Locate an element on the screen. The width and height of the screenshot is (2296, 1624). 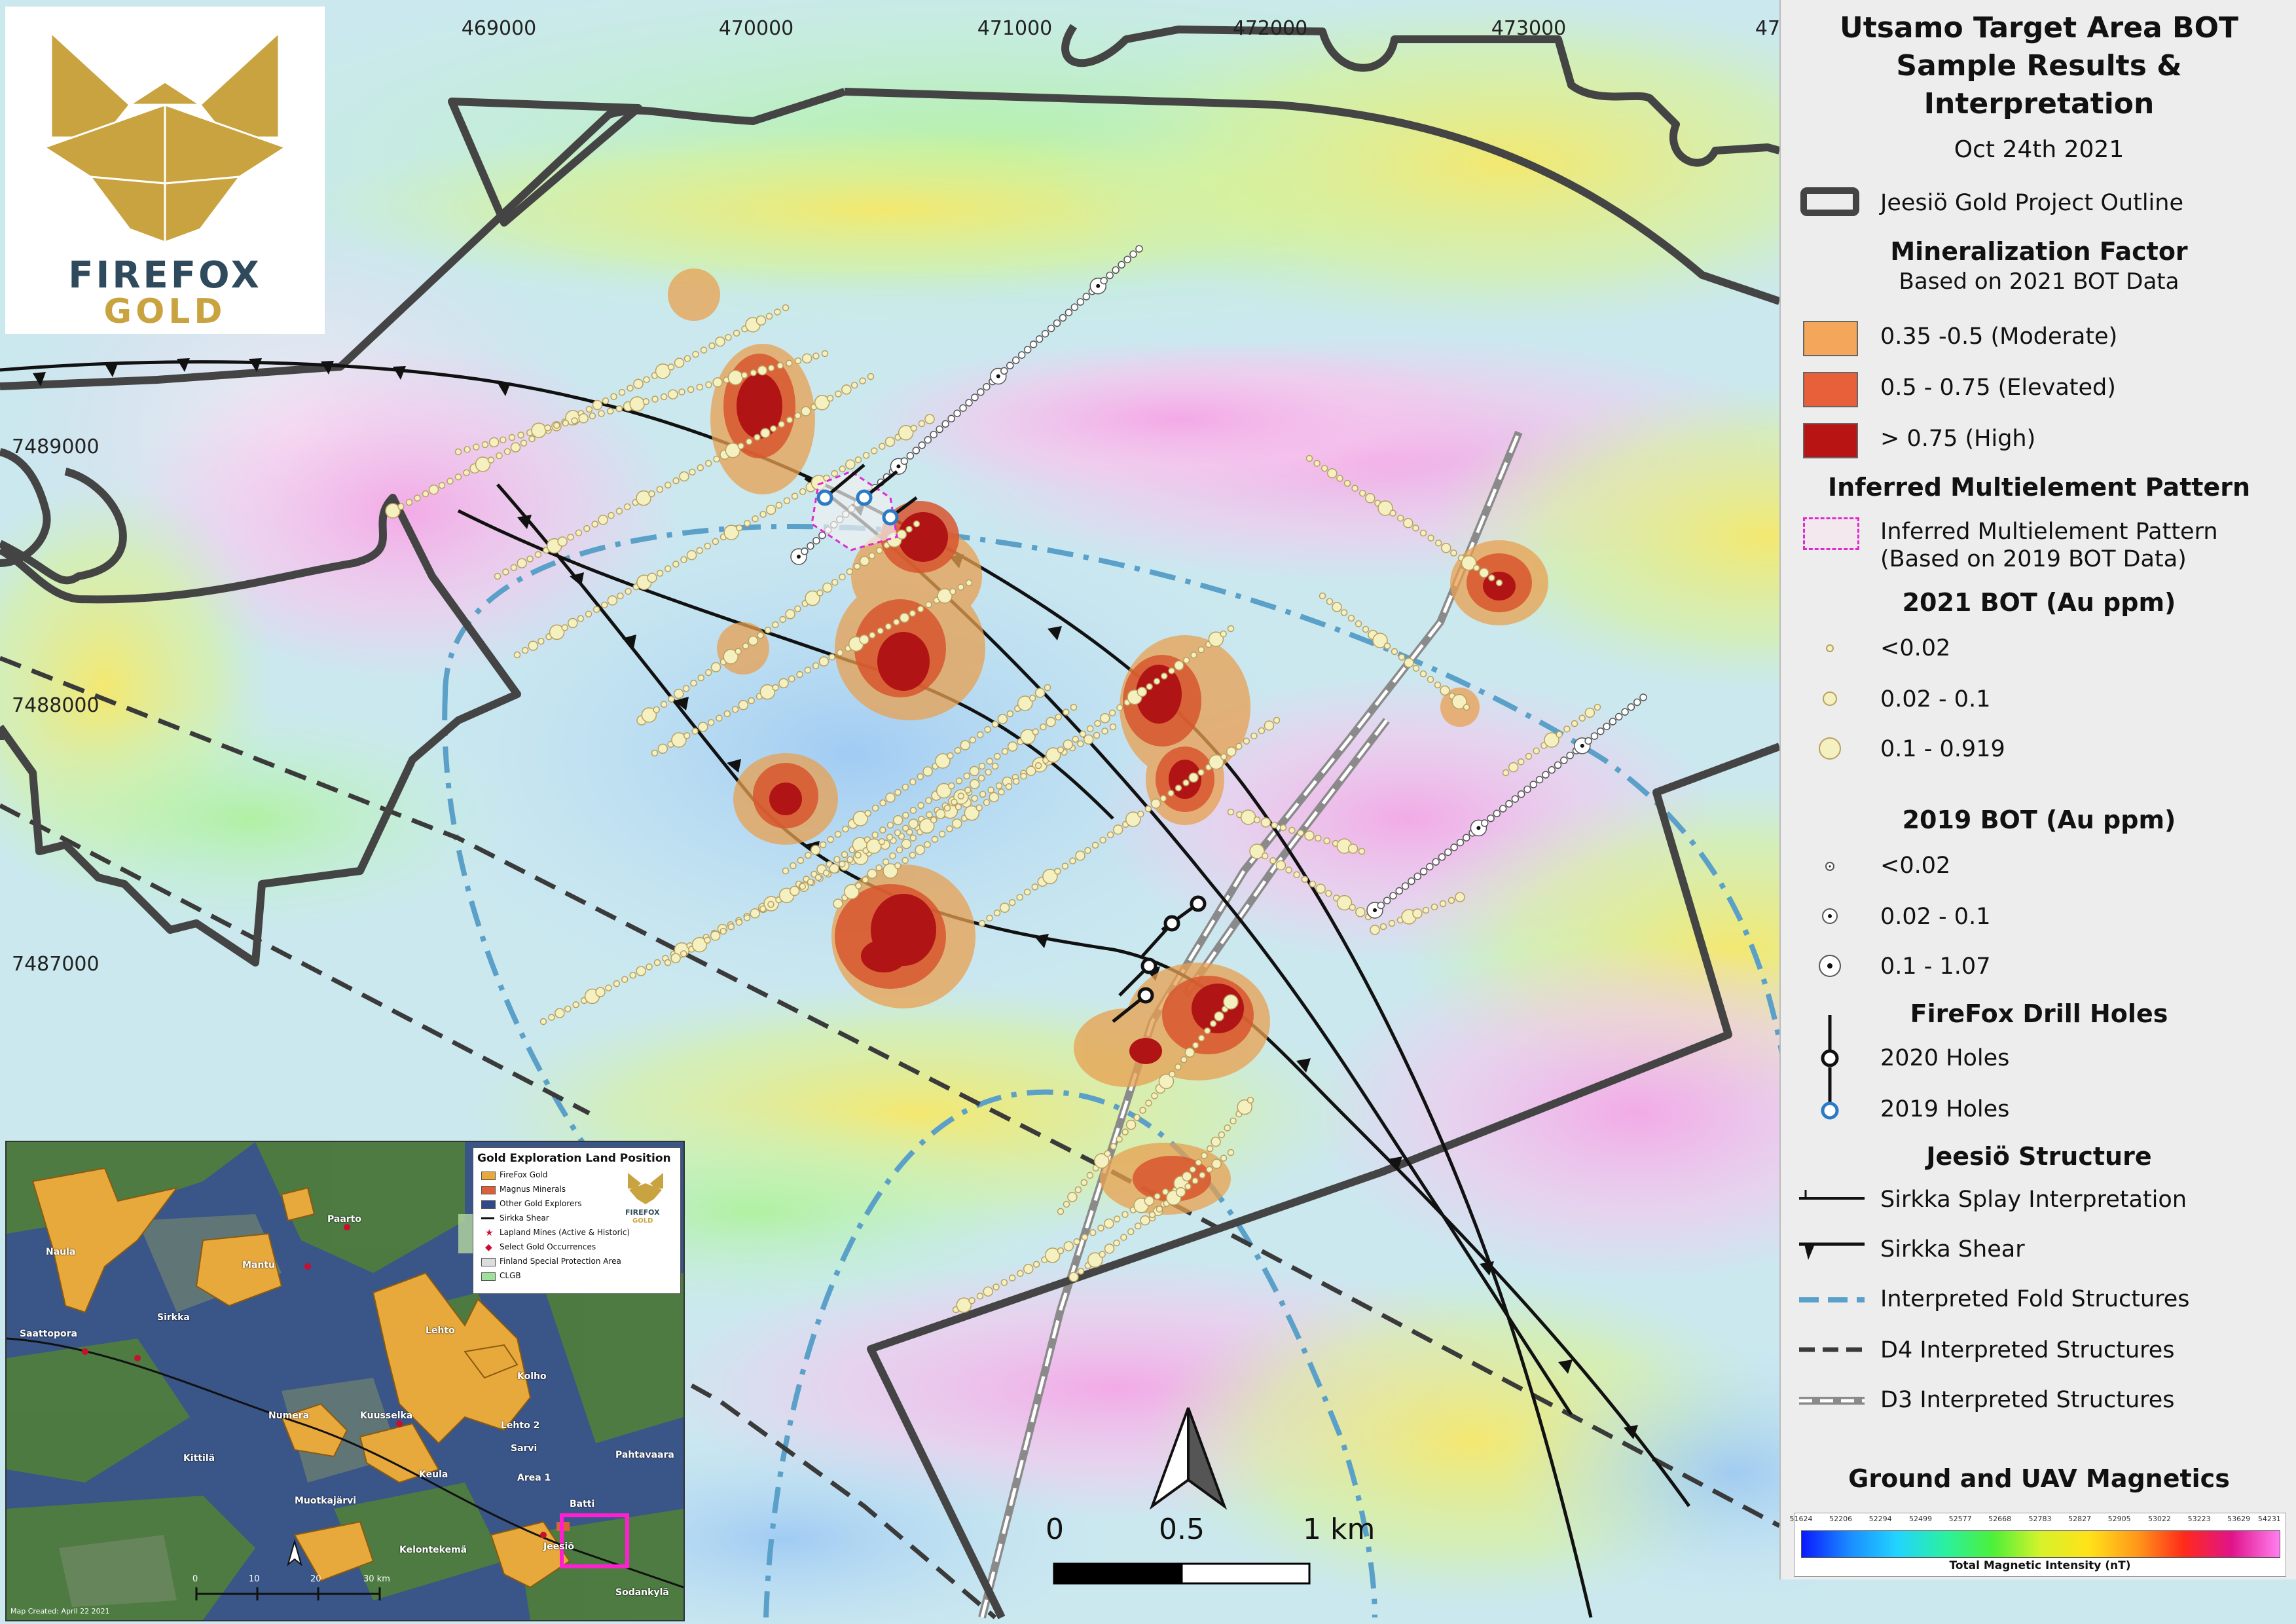
scale-bar is located at coordinates (1182, 1573).